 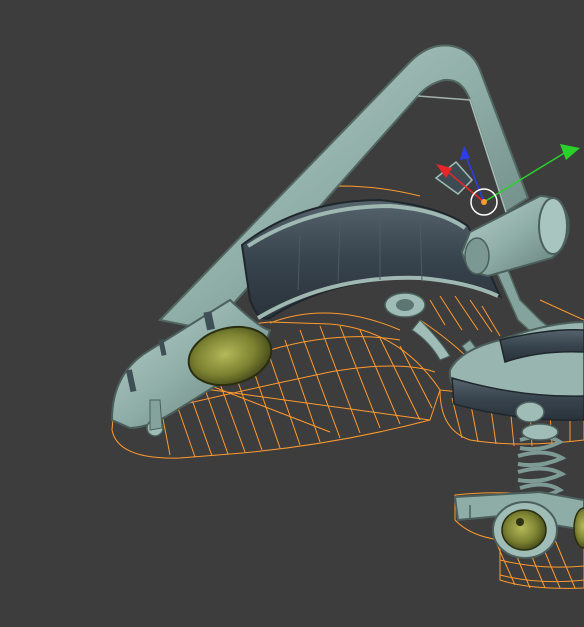 What do you see at coordinates (484, 202) in the screenshot?
I see `pivot-point` at bounding box center [484, 202].